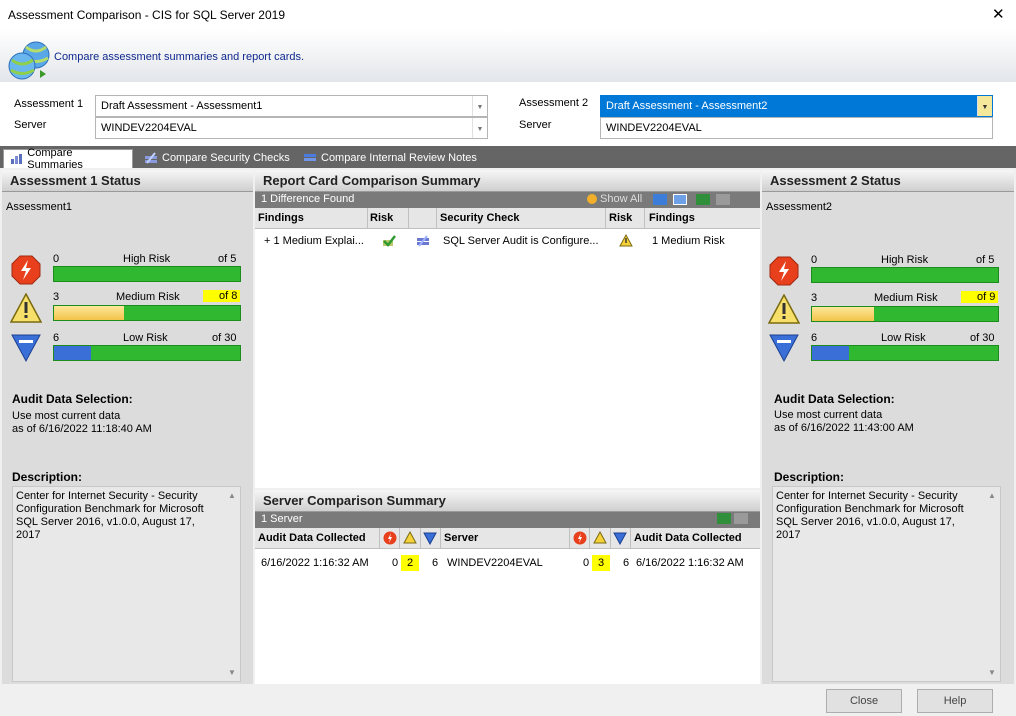 Image resolution: width=1016 pixels, height=716 pixels. What do you see at coordinates (955, 701) in the screenshot?
I see `help-button: Help` at bounding box center [955, 701].